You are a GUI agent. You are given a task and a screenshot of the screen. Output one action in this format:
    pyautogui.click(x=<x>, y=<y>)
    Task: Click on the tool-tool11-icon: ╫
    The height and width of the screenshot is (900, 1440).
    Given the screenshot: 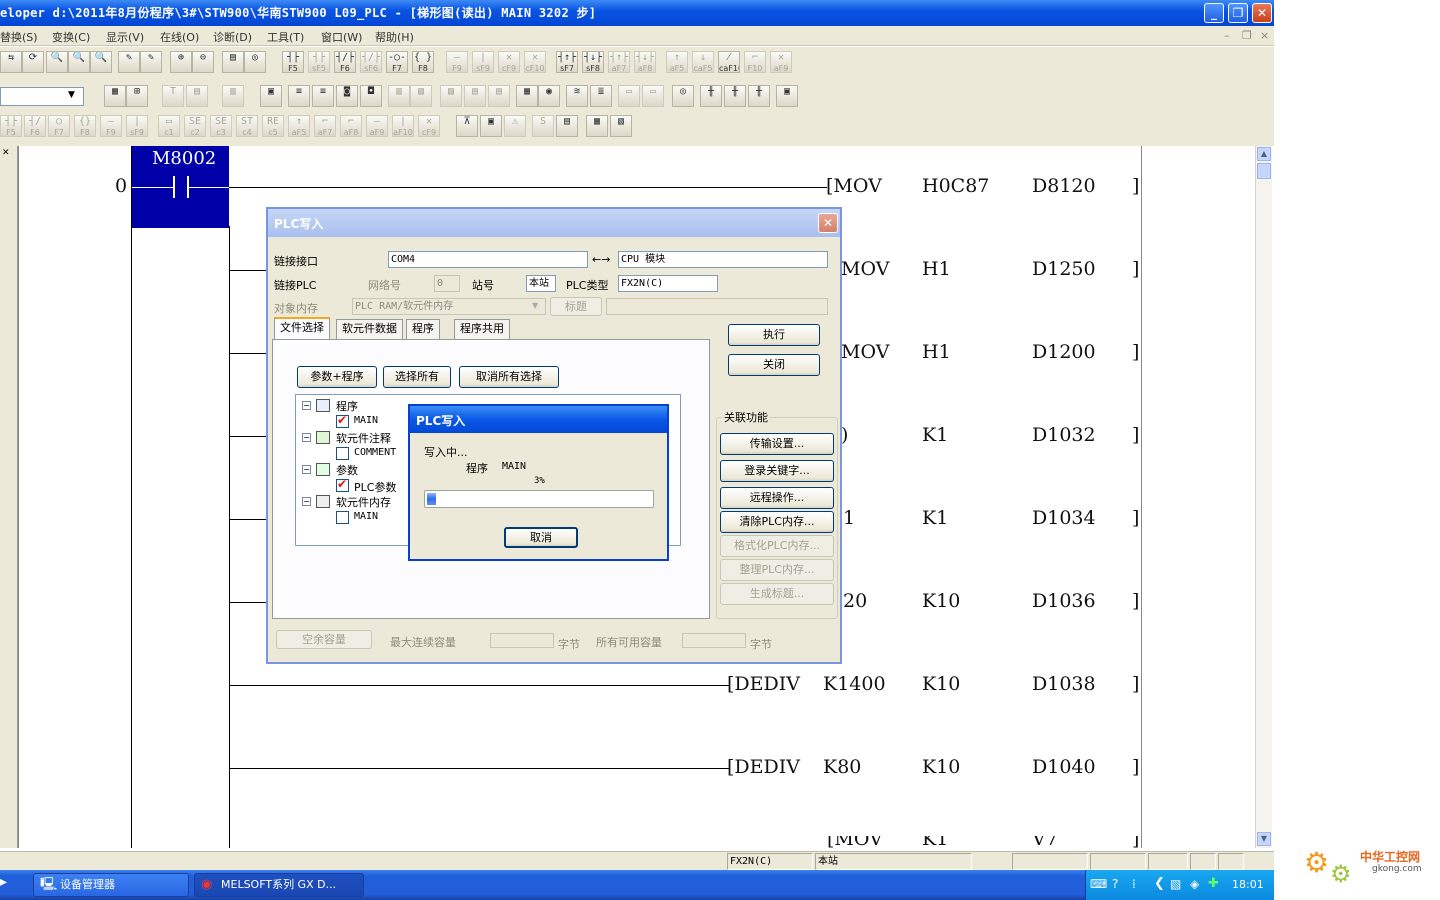 What is the action you would take?
    pyautogui.click(x=711, y=96)
    